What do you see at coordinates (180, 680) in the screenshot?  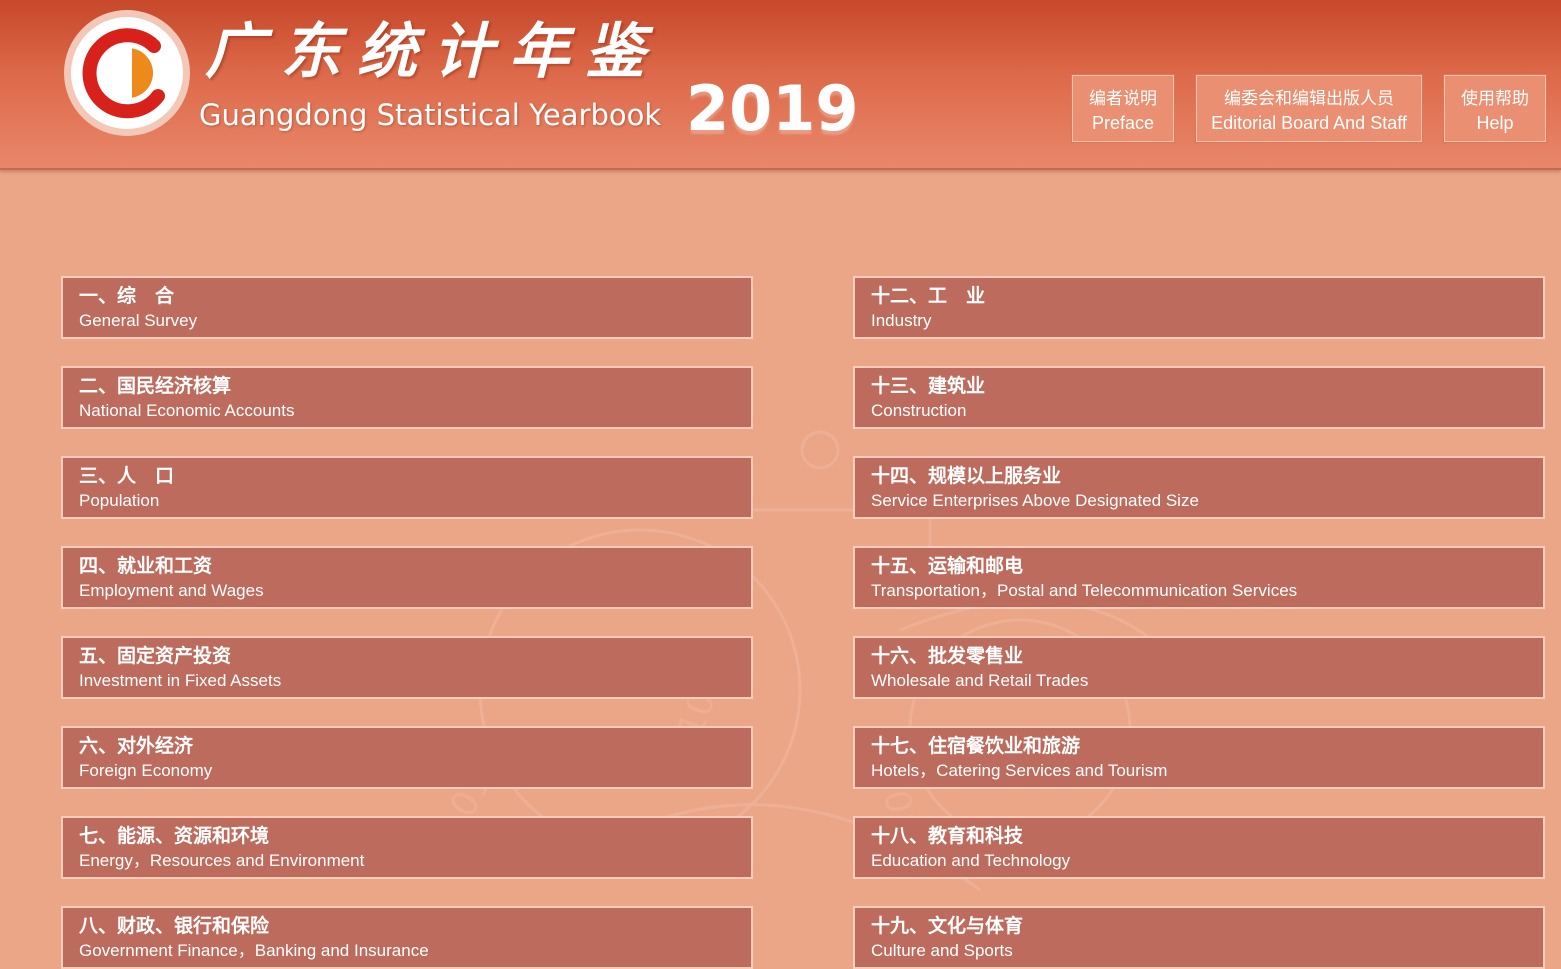 I see `chapter-title-en: Investment in Fixed Assets` at bounding box center [180, 680].